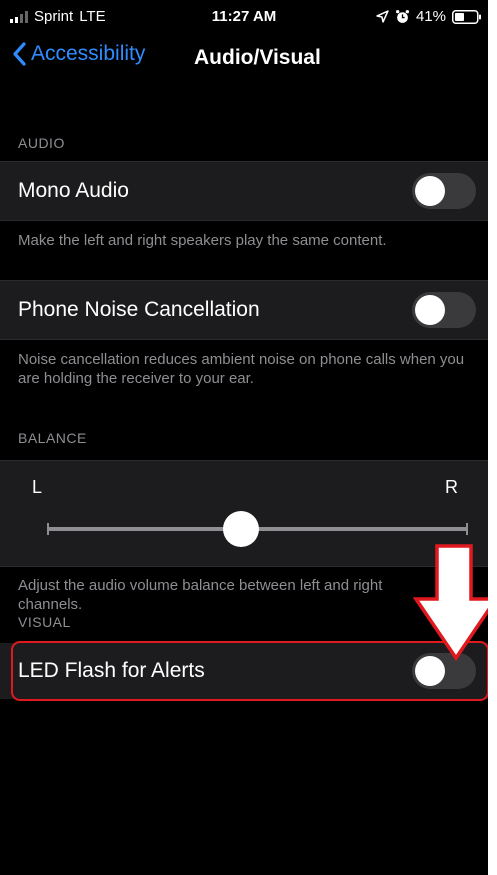 This screenshot has height=875, width=497. Describe the element at coordinates (467, 529) in the screenshot. I see `slider-right-cap` at that location.